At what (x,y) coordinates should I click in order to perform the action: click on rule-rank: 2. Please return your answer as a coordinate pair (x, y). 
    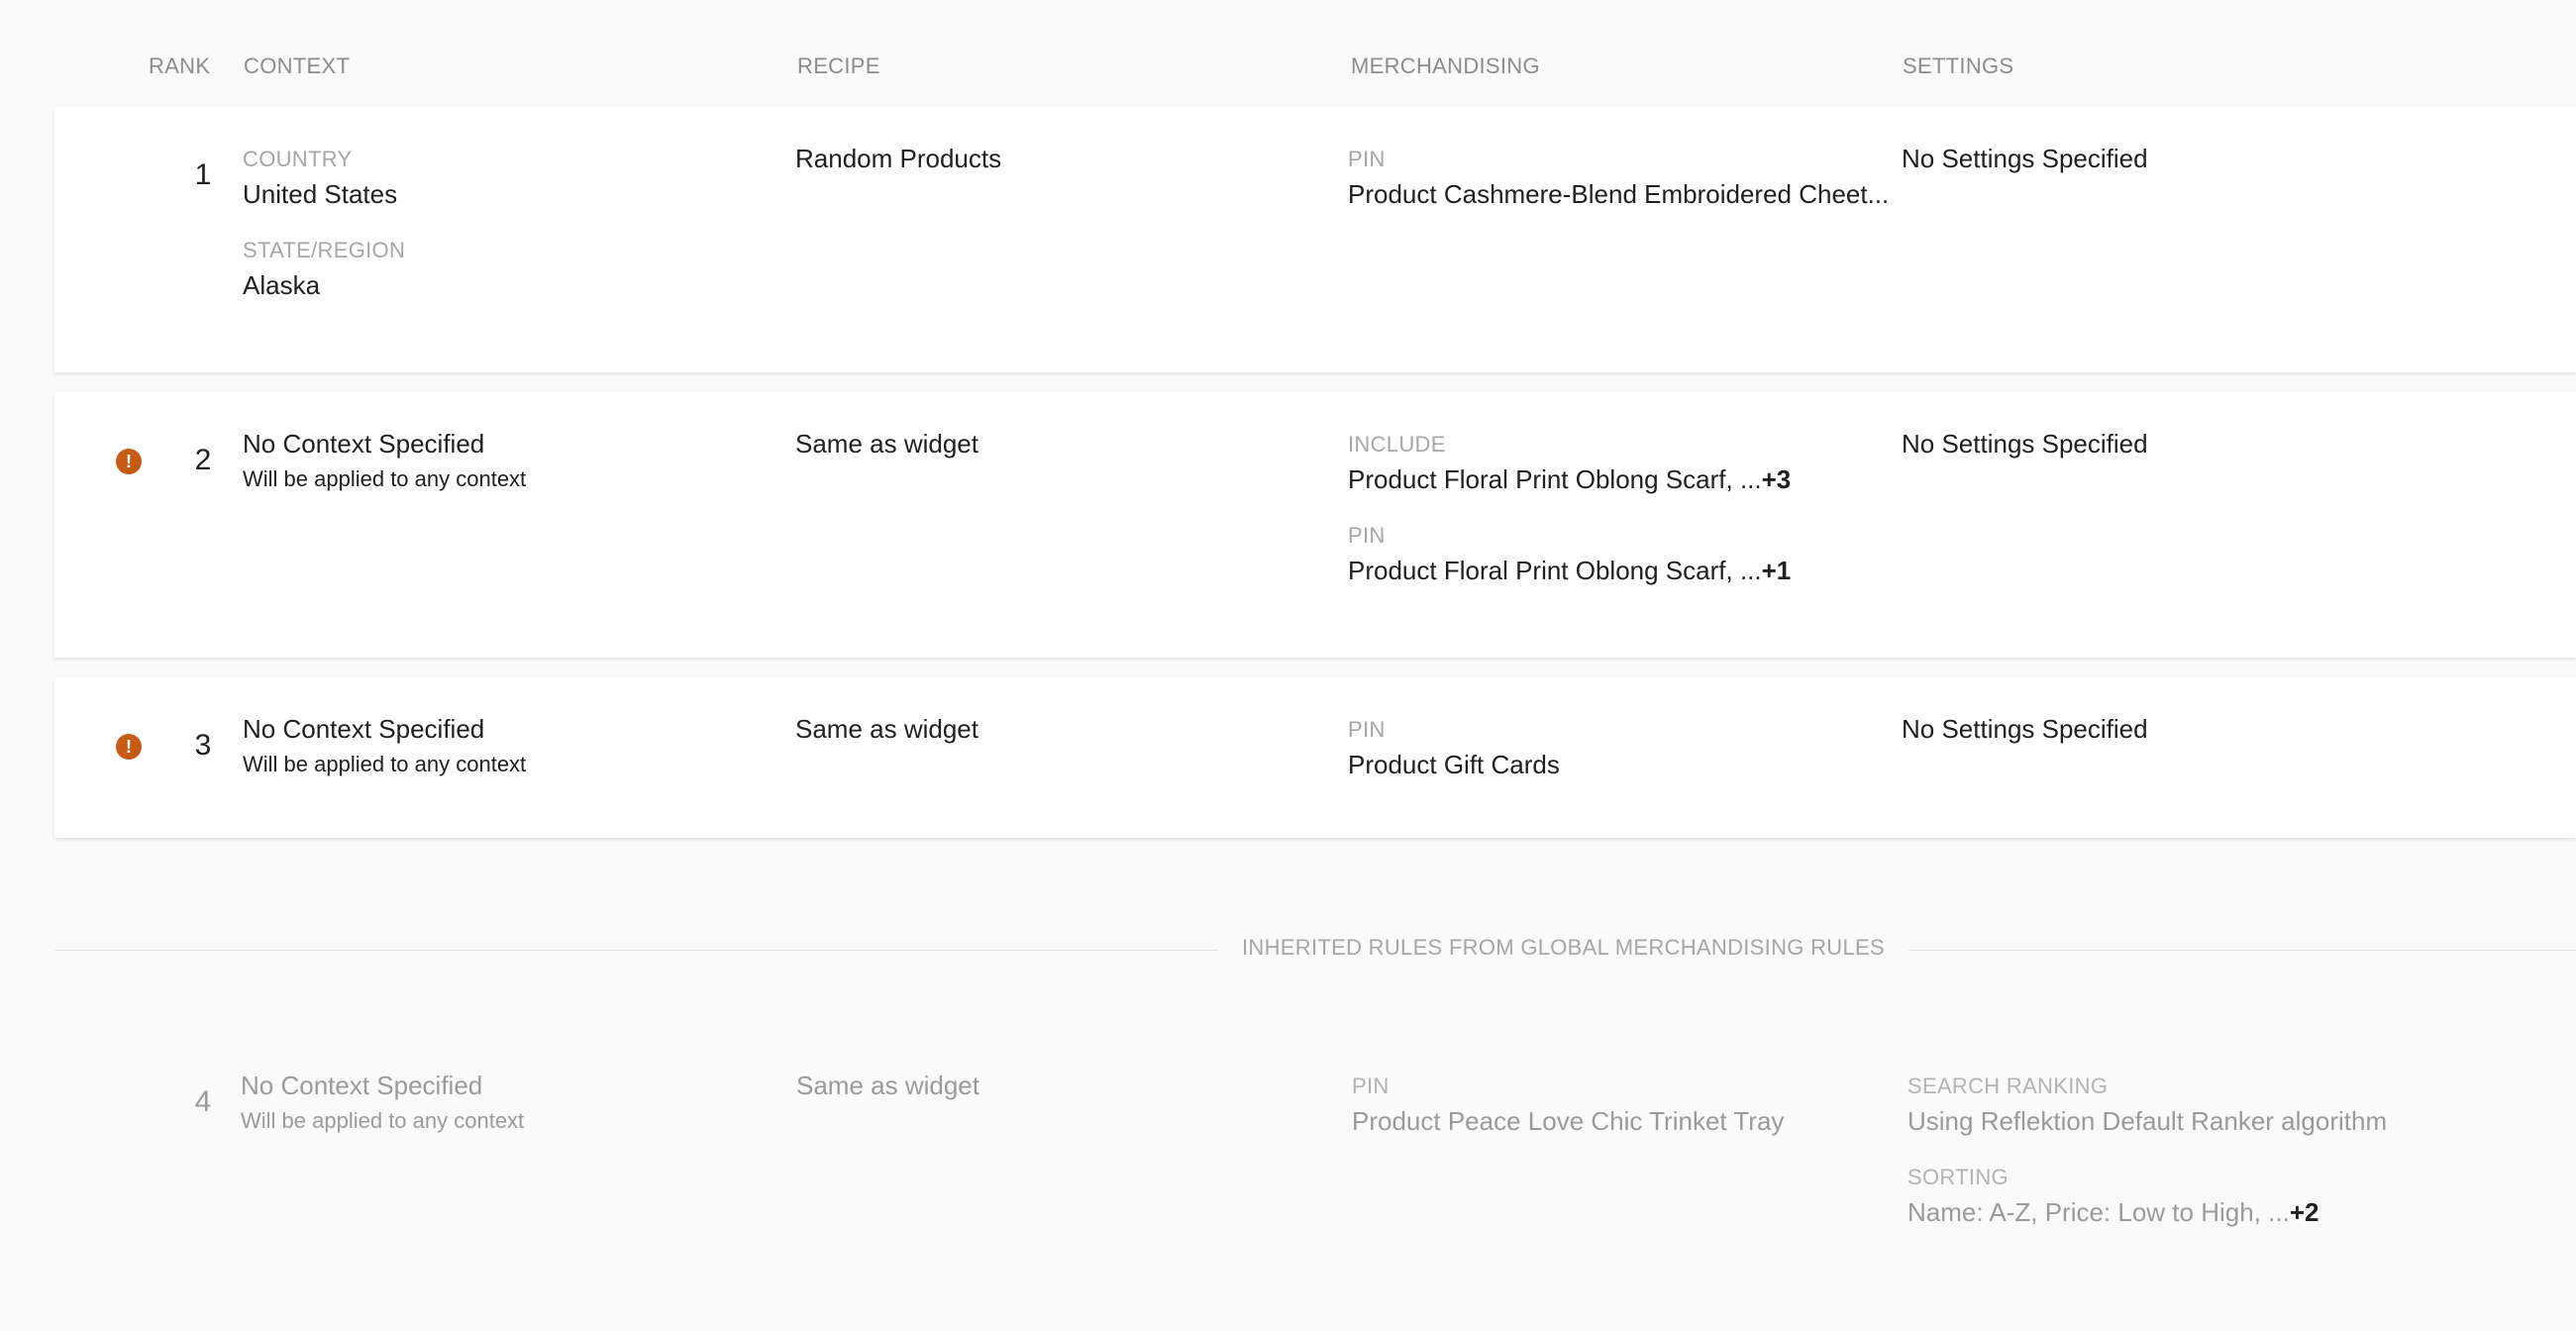
    Looking at the image, I should click on (203, 460).